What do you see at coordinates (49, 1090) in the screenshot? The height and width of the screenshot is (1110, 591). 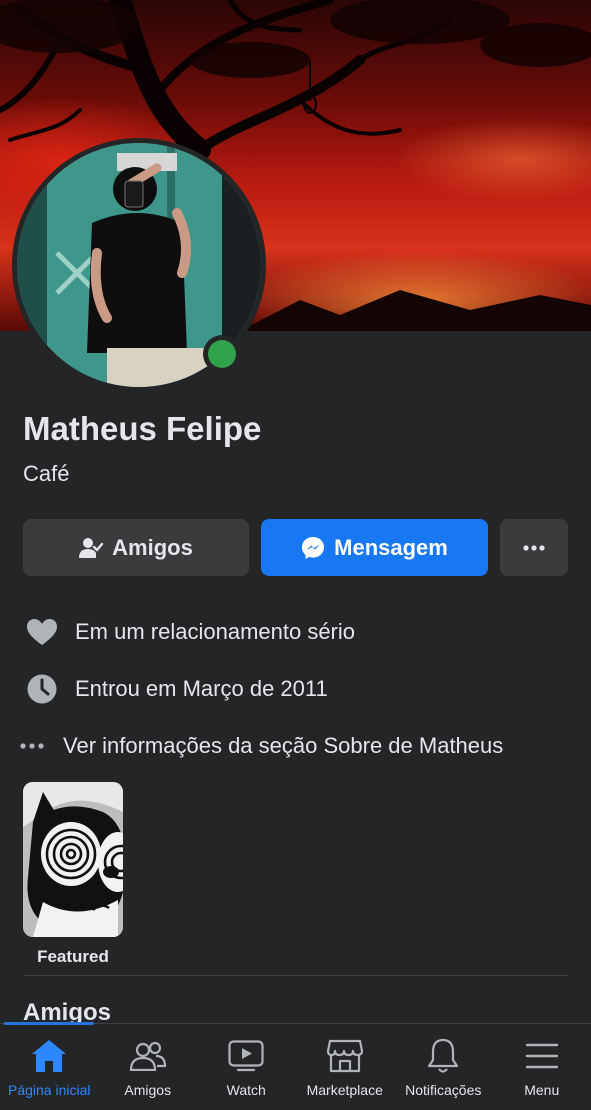 I see `tab-home-label: Página inicial` at bounding box center [49, 1090].